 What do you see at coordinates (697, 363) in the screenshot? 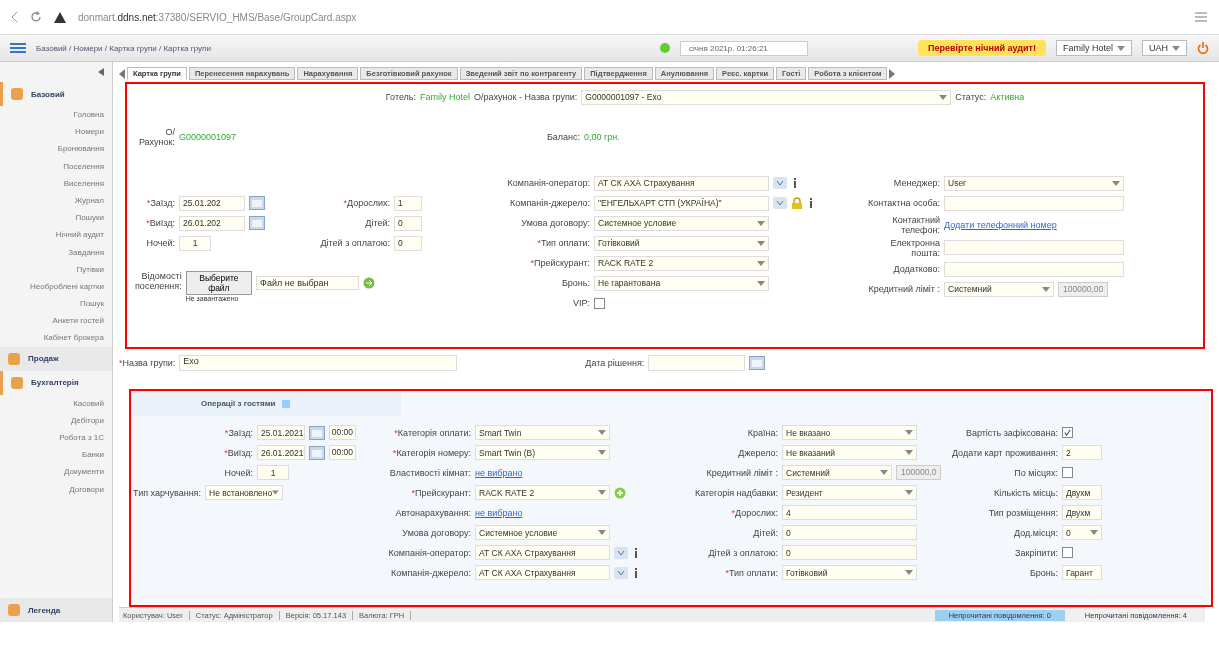
I see `date-field` at bounding box center [697, 363].